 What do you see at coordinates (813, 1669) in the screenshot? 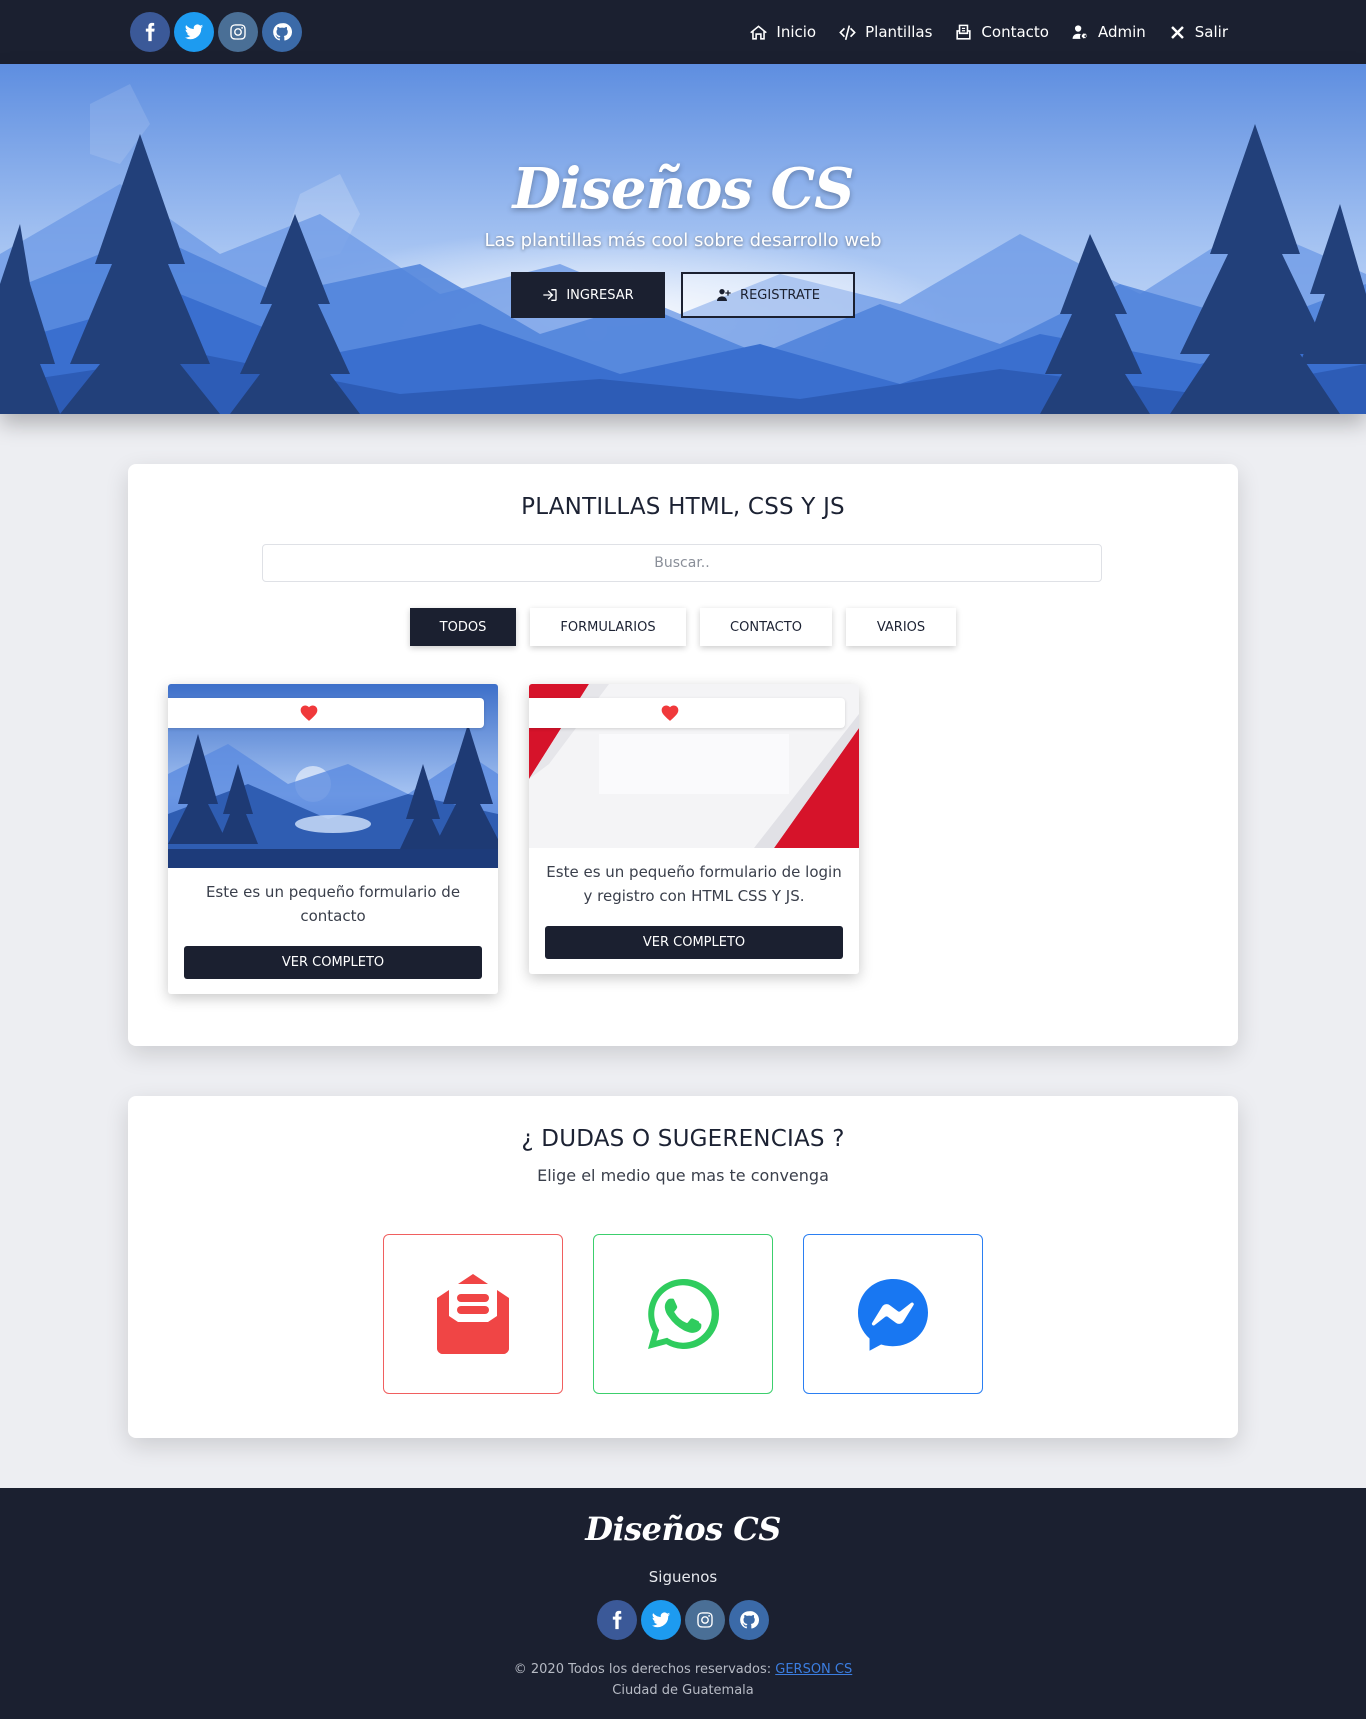
I see `author-link: GERSON CS` at bounding box center [813, 1669].